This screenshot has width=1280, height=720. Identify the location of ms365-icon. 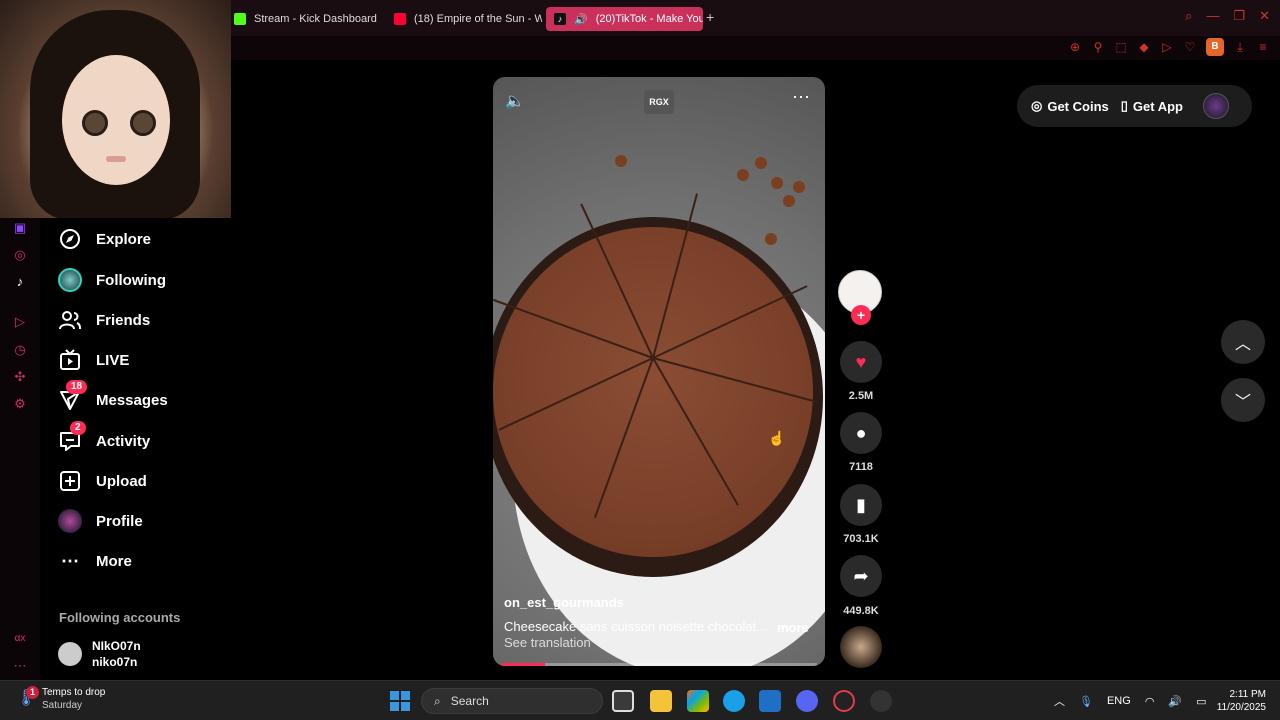
(698, 701).